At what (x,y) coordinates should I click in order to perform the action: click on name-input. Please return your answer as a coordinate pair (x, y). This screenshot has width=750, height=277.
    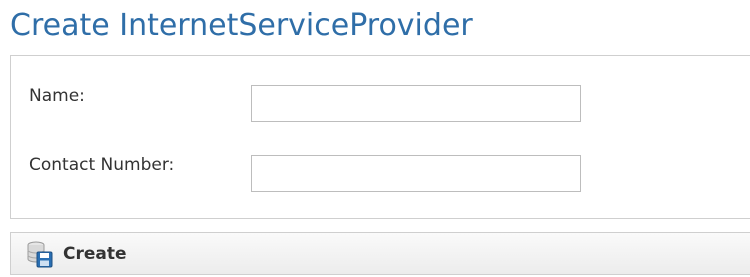
    Looking at the image, I should click on (416, 103).